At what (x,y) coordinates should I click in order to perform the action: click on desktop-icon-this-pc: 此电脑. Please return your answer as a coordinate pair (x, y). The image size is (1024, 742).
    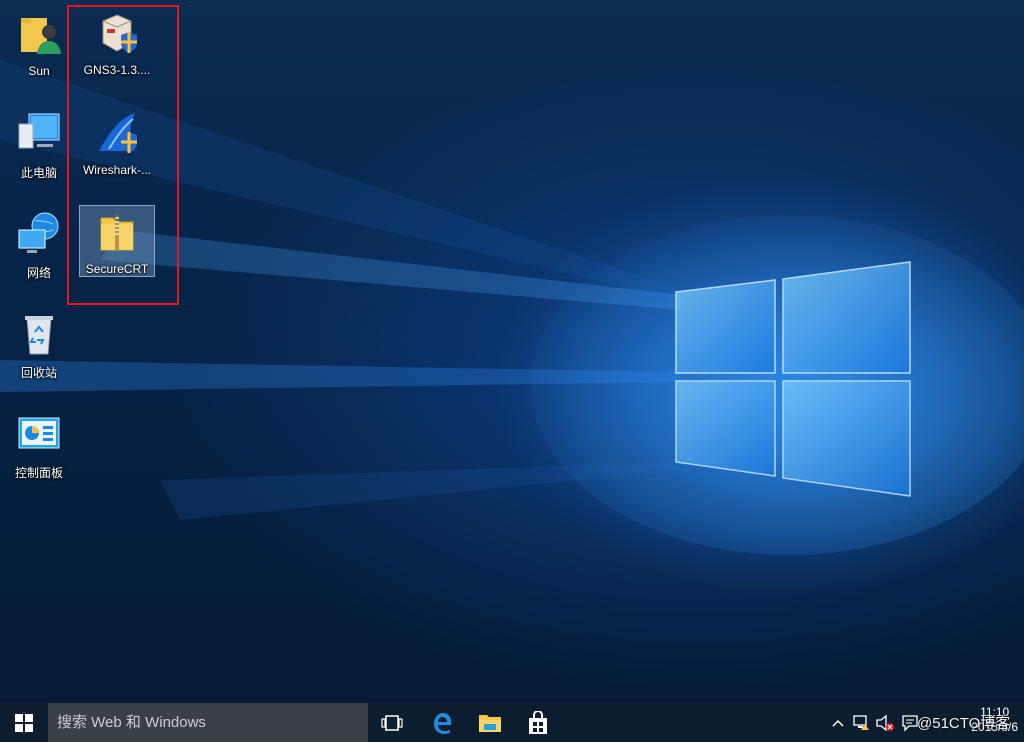
    Looking at the image, I should click on (39, 145).